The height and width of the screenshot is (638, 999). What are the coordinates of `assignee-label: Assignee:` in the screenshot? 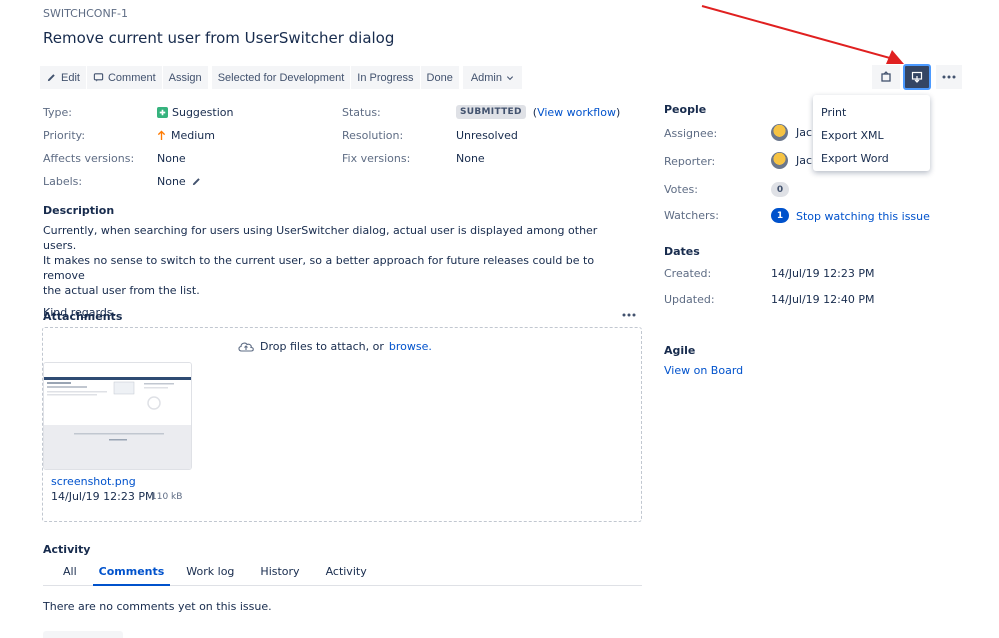 It's located at (691, 133).